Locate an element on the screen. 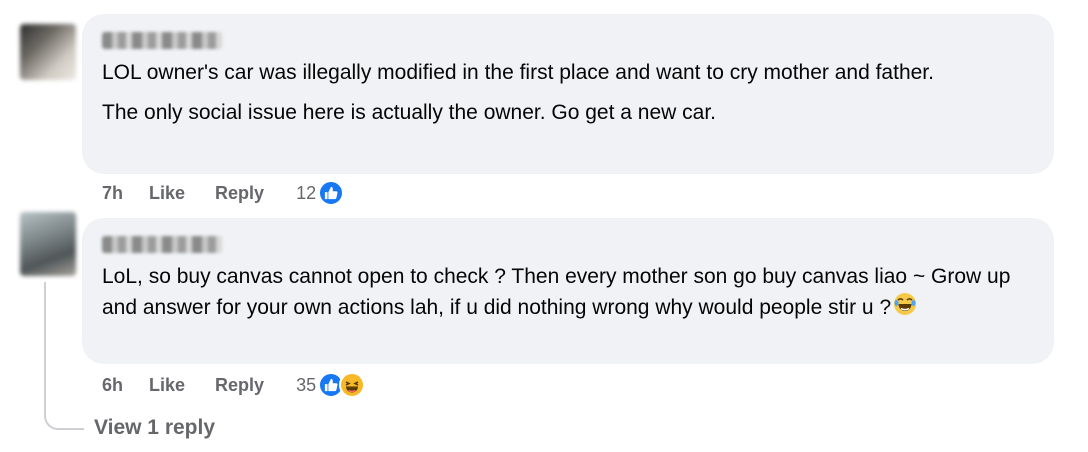 This screenshot has width=1088, height=452. reaction-count: 35 is located at coordinates (306, 384).